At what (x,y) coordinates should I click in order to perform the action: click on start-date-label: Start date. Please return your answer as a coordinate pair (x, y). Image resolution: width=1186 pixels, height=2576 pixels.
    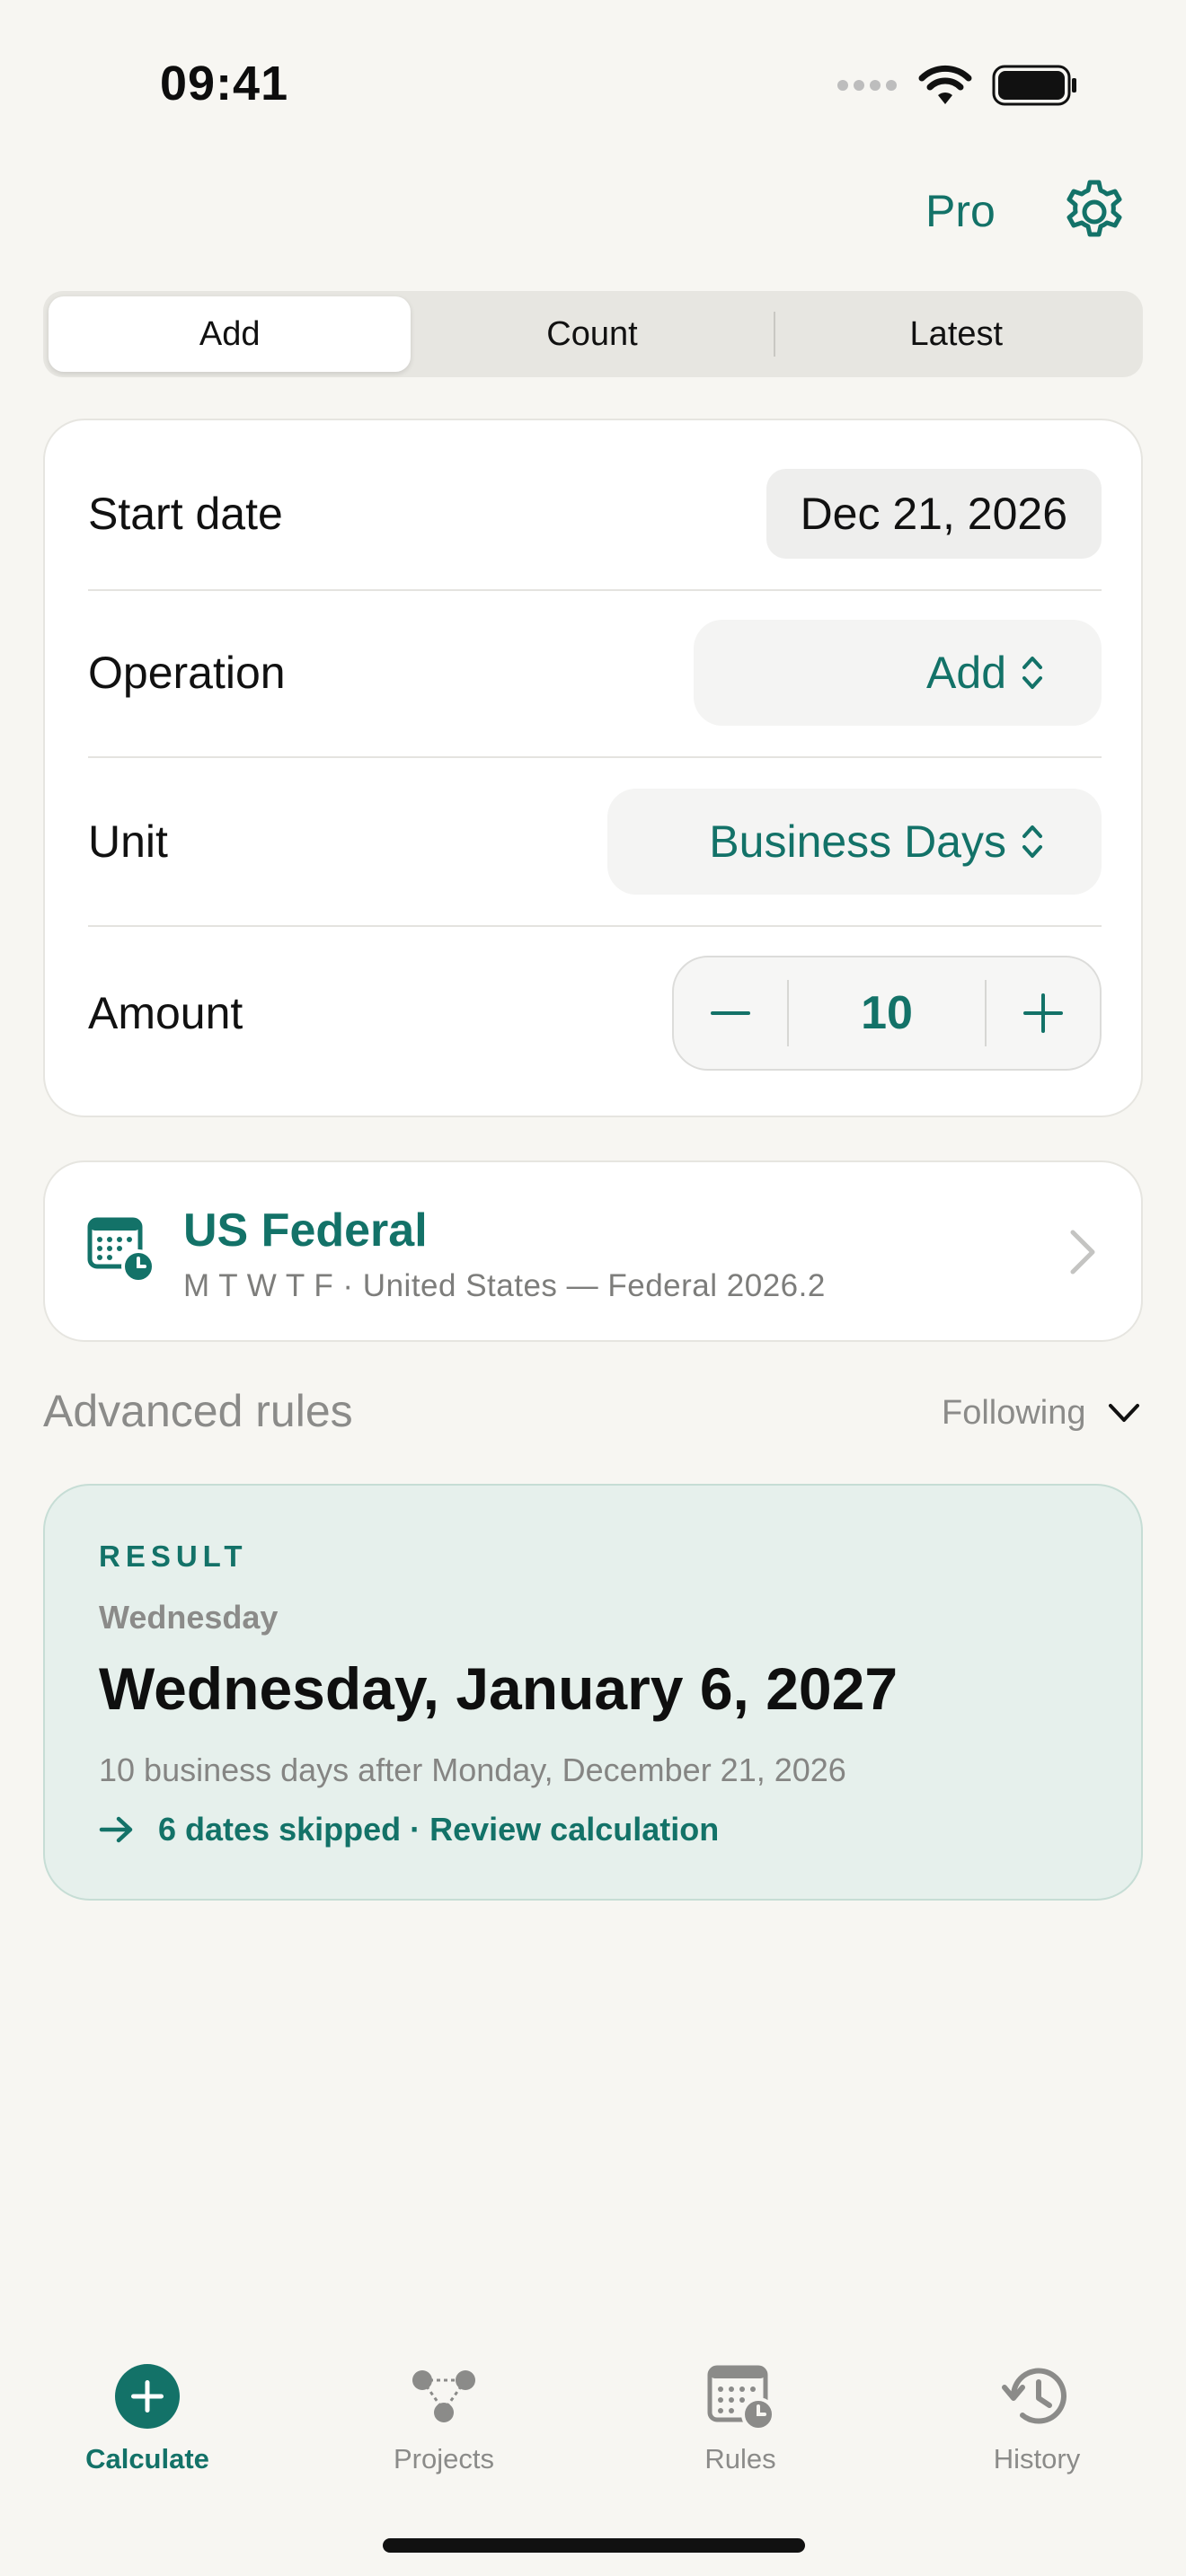
    Looking at the image, I should click on (185, 514).